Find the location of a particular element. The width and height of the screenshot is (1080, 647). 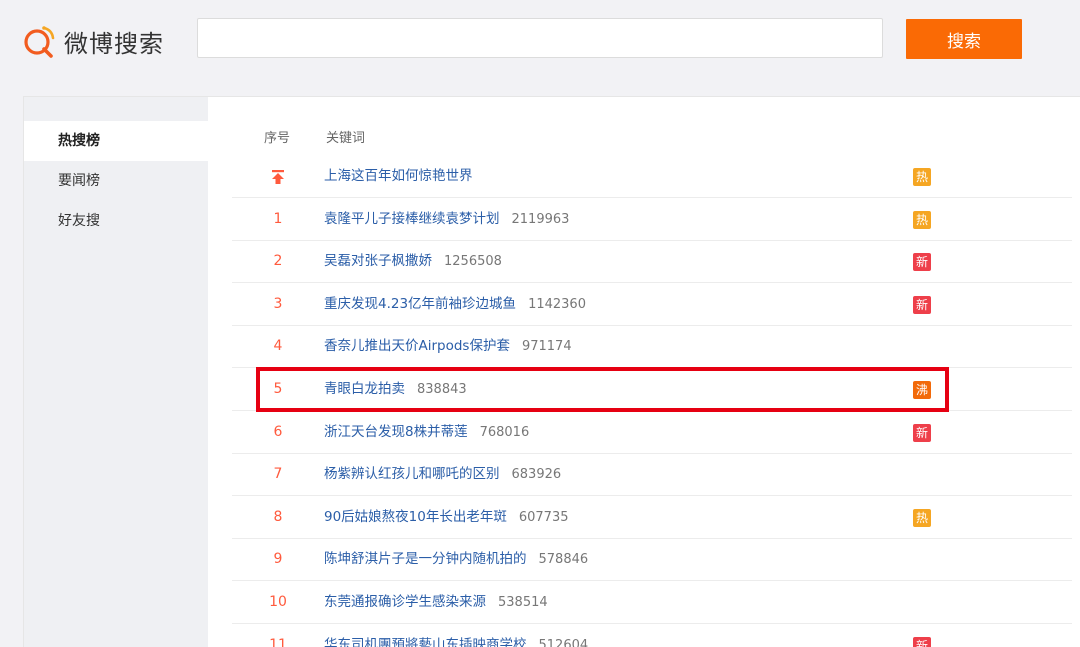

keyword-text: 上海这百年如何惊艳世界 is located at coordinates (398, 176).